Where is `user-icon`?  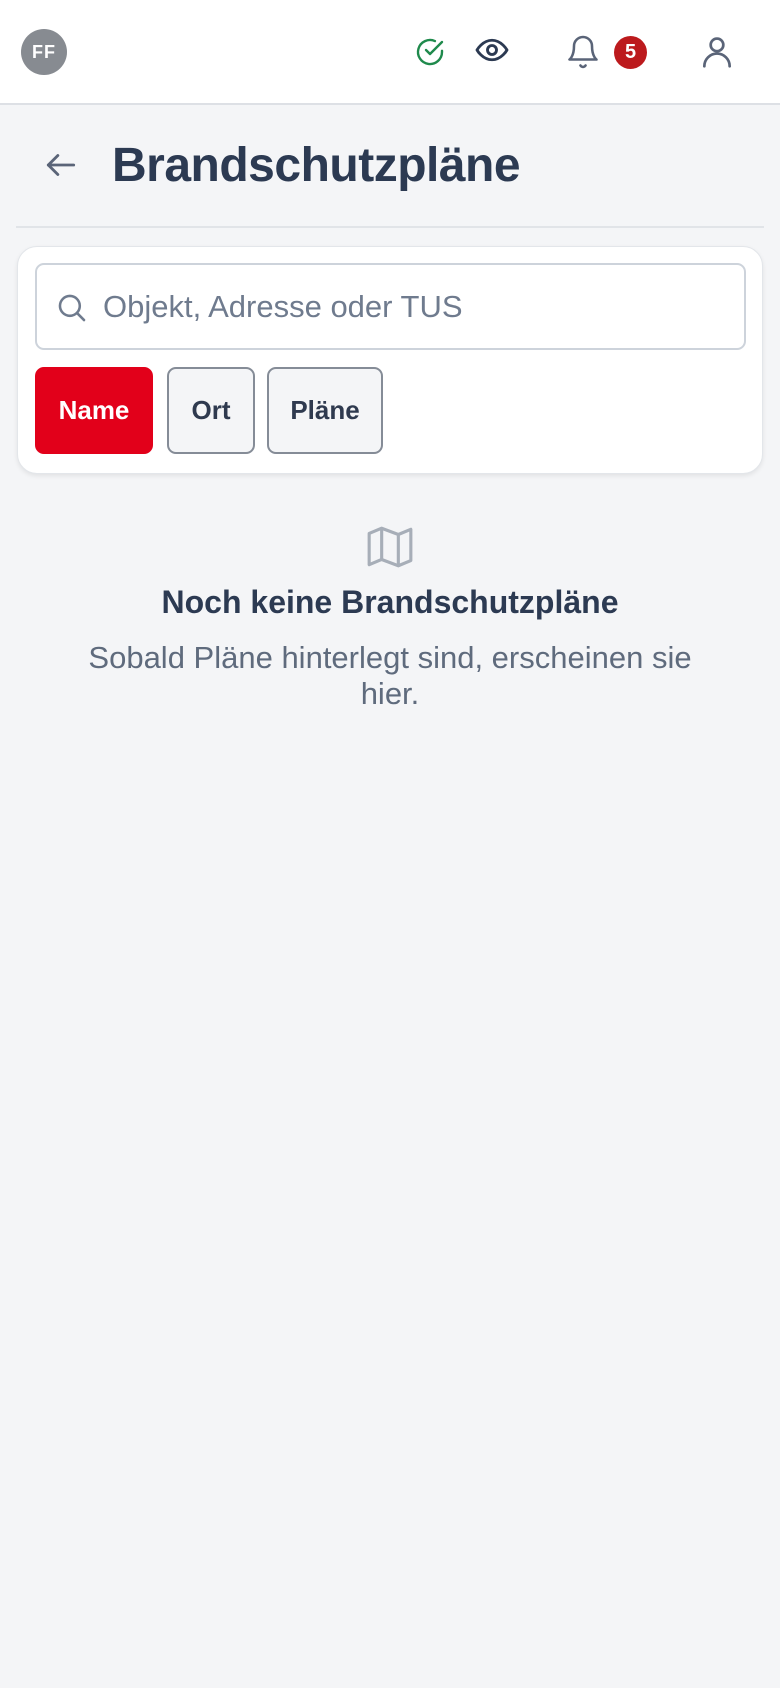 user-icon is located at coordinates (717, 52).